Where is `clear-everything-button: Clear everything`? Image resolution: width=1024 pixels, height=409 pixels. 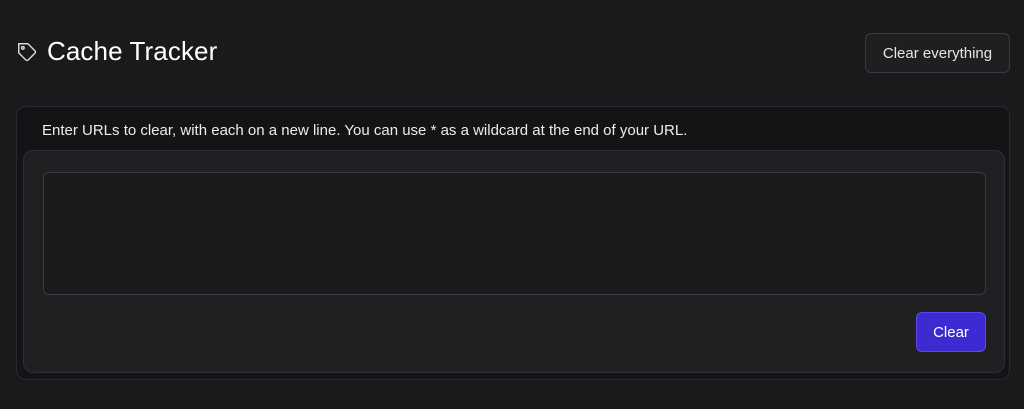
clear-everything-button: Clear everything is located at coordinates (937, 53).